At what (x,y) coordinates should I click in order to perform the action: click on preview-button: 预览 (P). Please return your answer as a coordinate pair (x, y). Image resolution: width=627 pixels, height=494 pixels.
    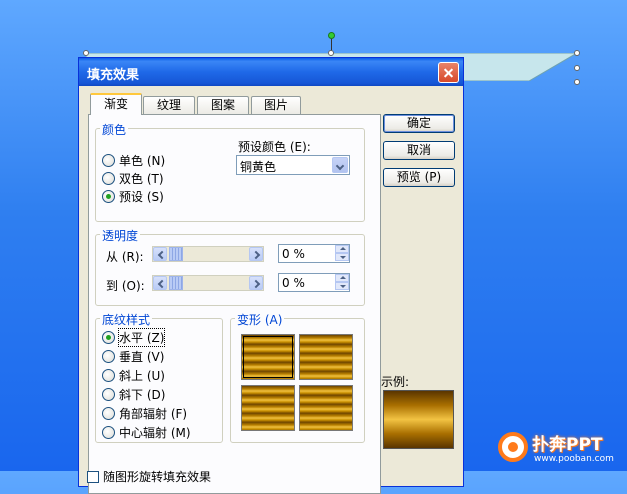
    Looking at the image, I should click on (419, 177).